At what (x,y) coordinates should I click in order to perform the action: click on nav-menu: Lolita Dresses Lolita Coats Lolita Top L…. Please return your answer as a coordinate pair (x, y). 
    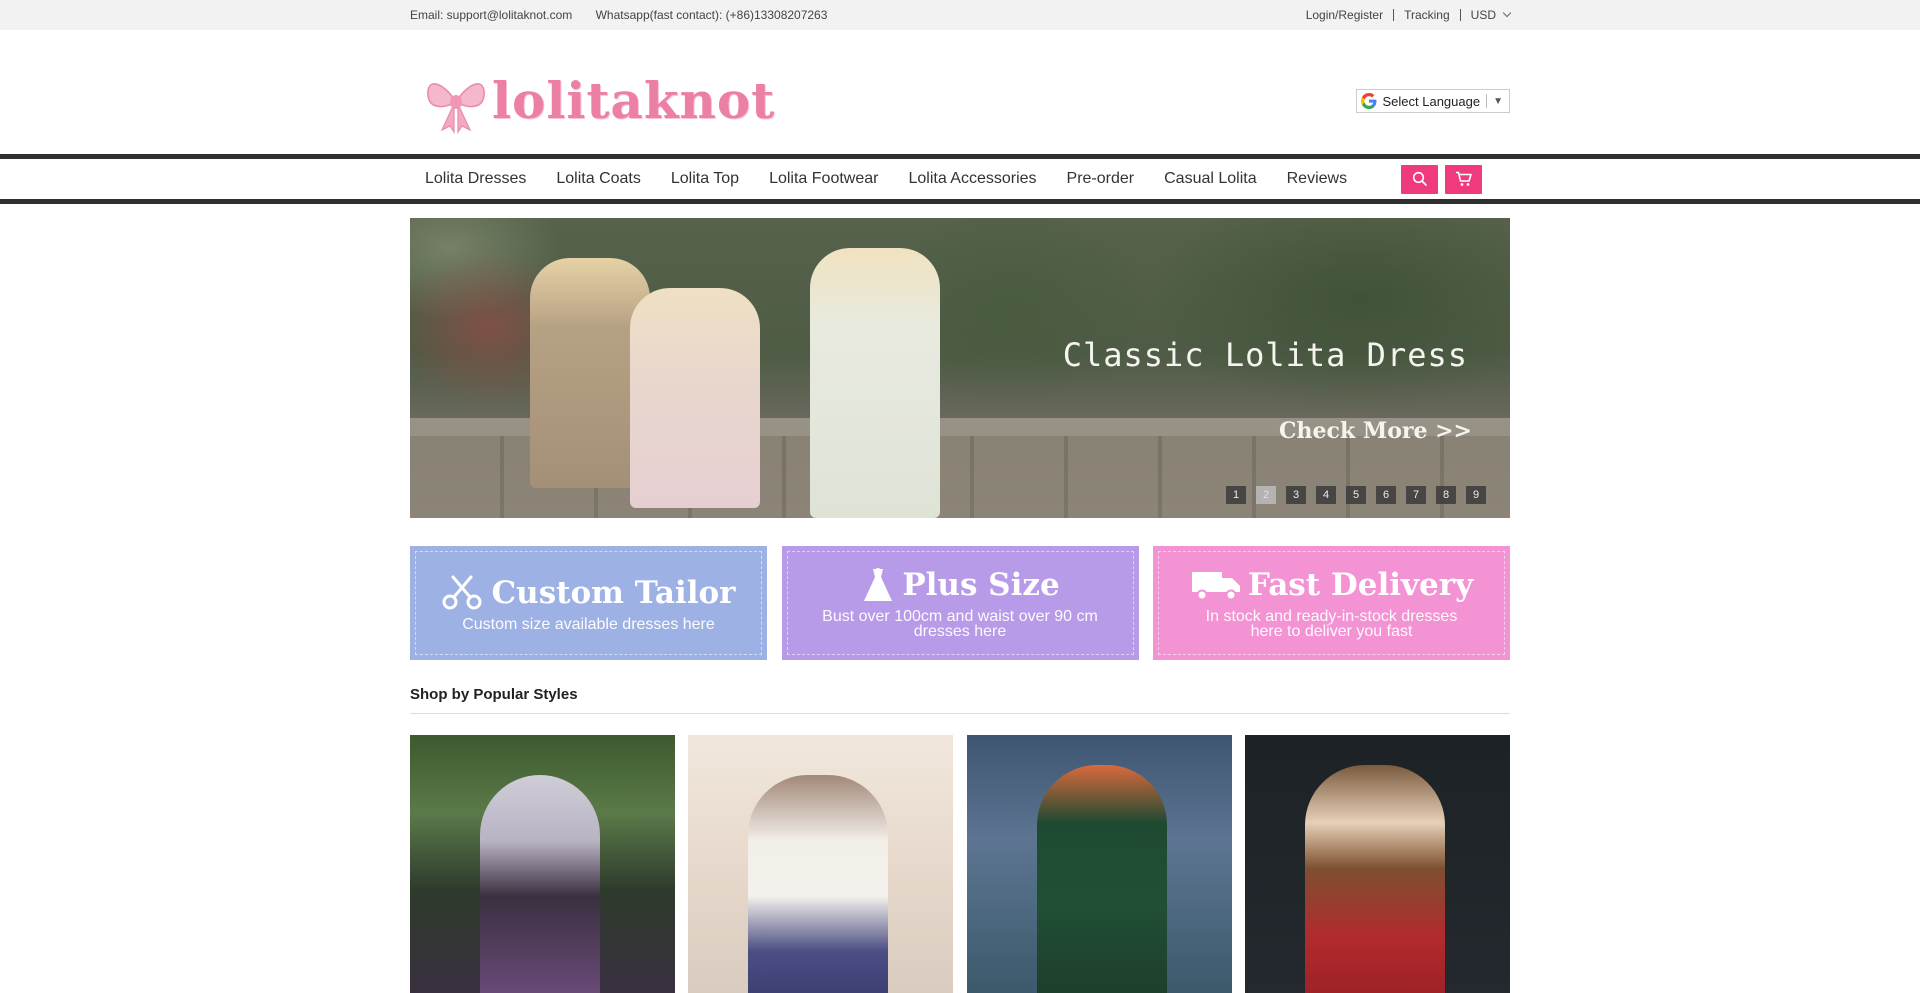
    Looking at the image, I should click on (902, 179).